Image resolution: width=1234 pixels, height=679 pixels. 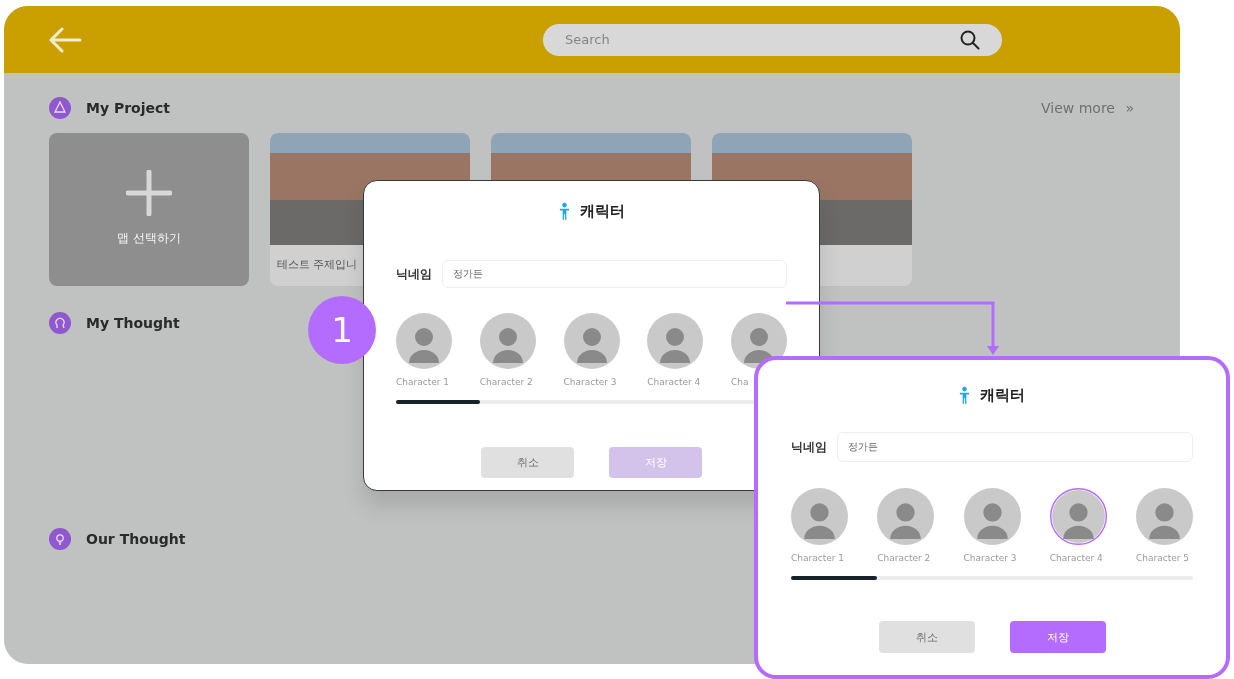 I want to click on card-title: 테스트 주제입니, so click(x=317, y=264).